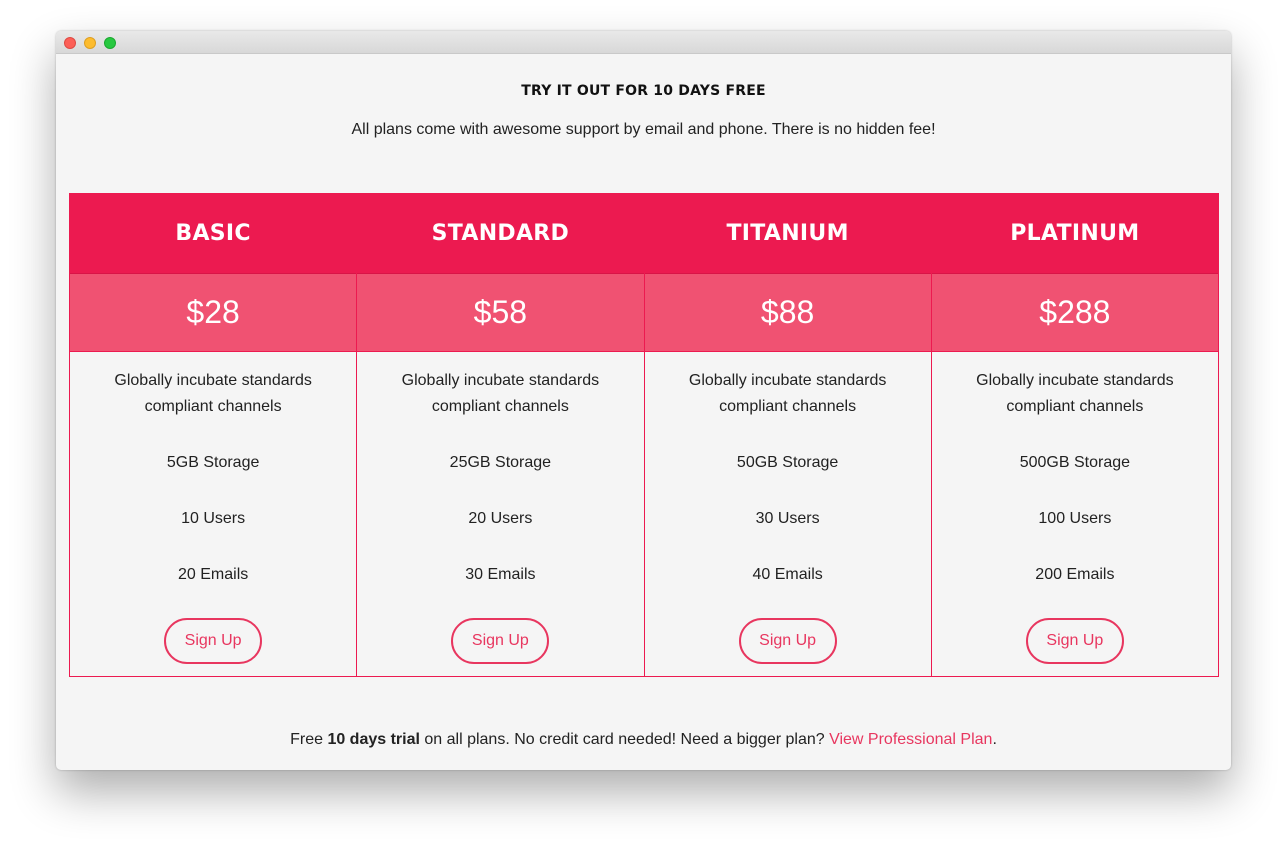 The image size is (1287, 850). I want to click on plan-users: 100 Users, so click(1075, 518).